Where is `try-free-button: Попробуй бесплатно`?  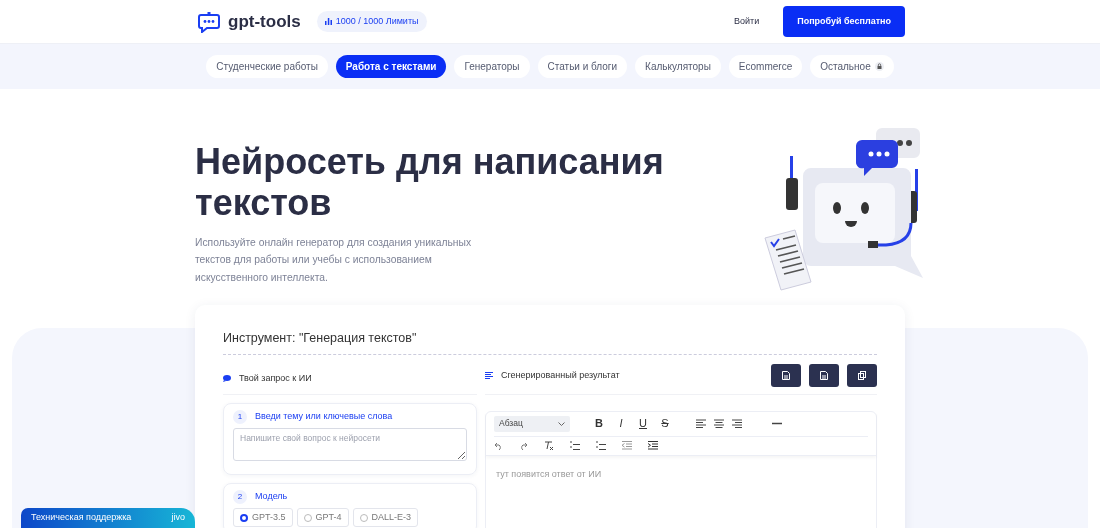 try-free-button: Попробуй бесплатно is located at coordinates (844, 21).